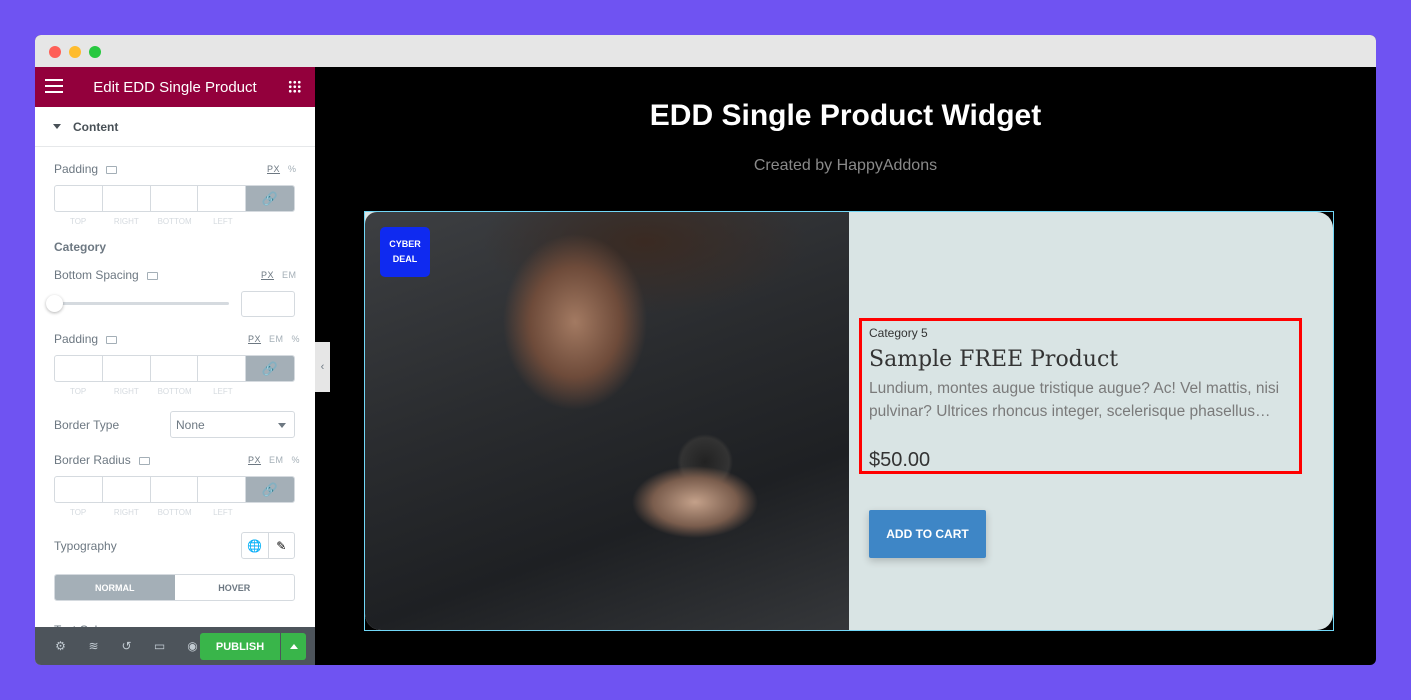 Image resolution: width=1411 pixels, height=700 pixels. What do you see at coordinates (268, 304) in the screenshot?
I see `bottom-spacing-input` at bounding box center [268, 304].